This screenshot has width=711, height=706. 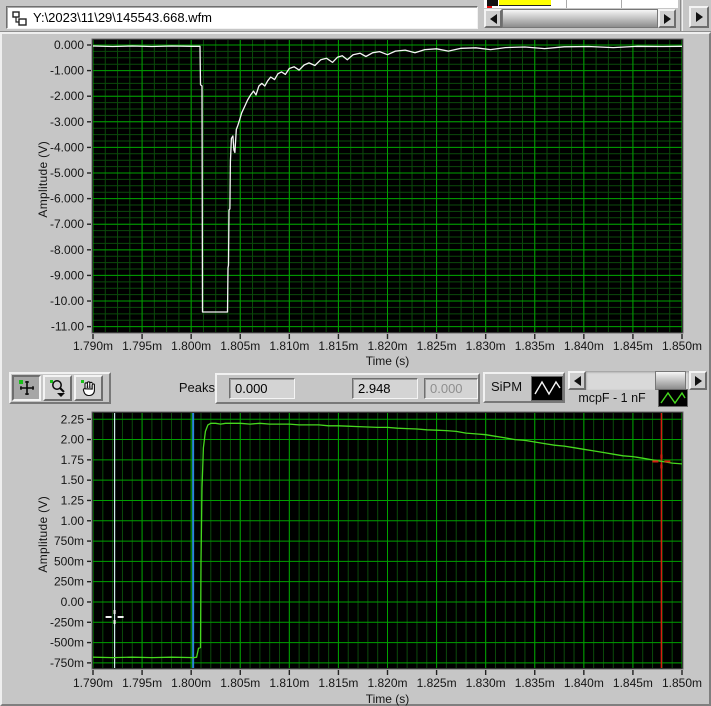 What do you see at coordinates (525, 3) in the screenshot?
I see `list-selected-row` at bounding box center [525, 3].